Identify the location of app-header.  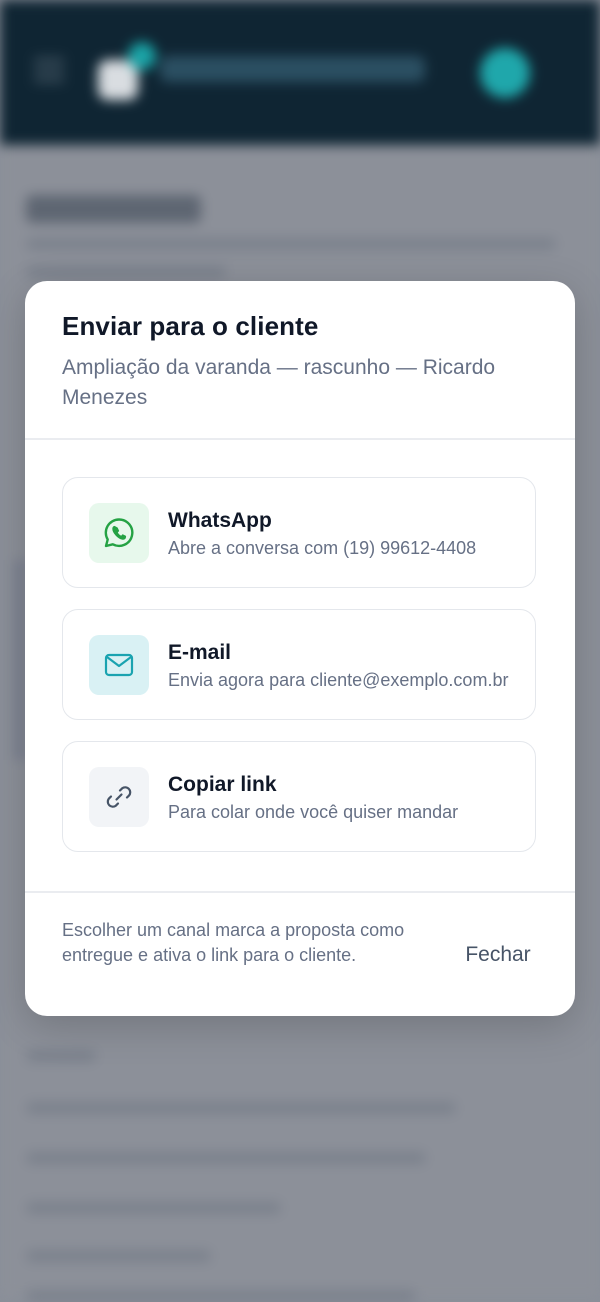
(300, 72).